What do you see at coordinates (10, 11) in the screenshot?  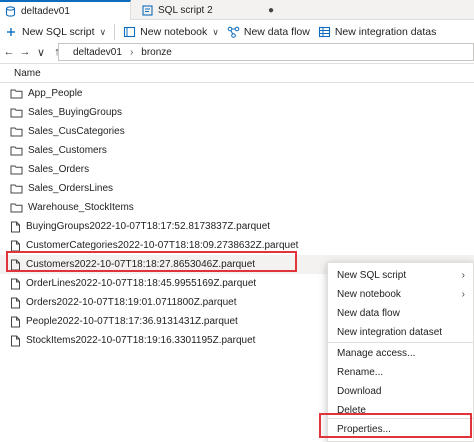 I see `database-icon` at bounding box center [10, 11].